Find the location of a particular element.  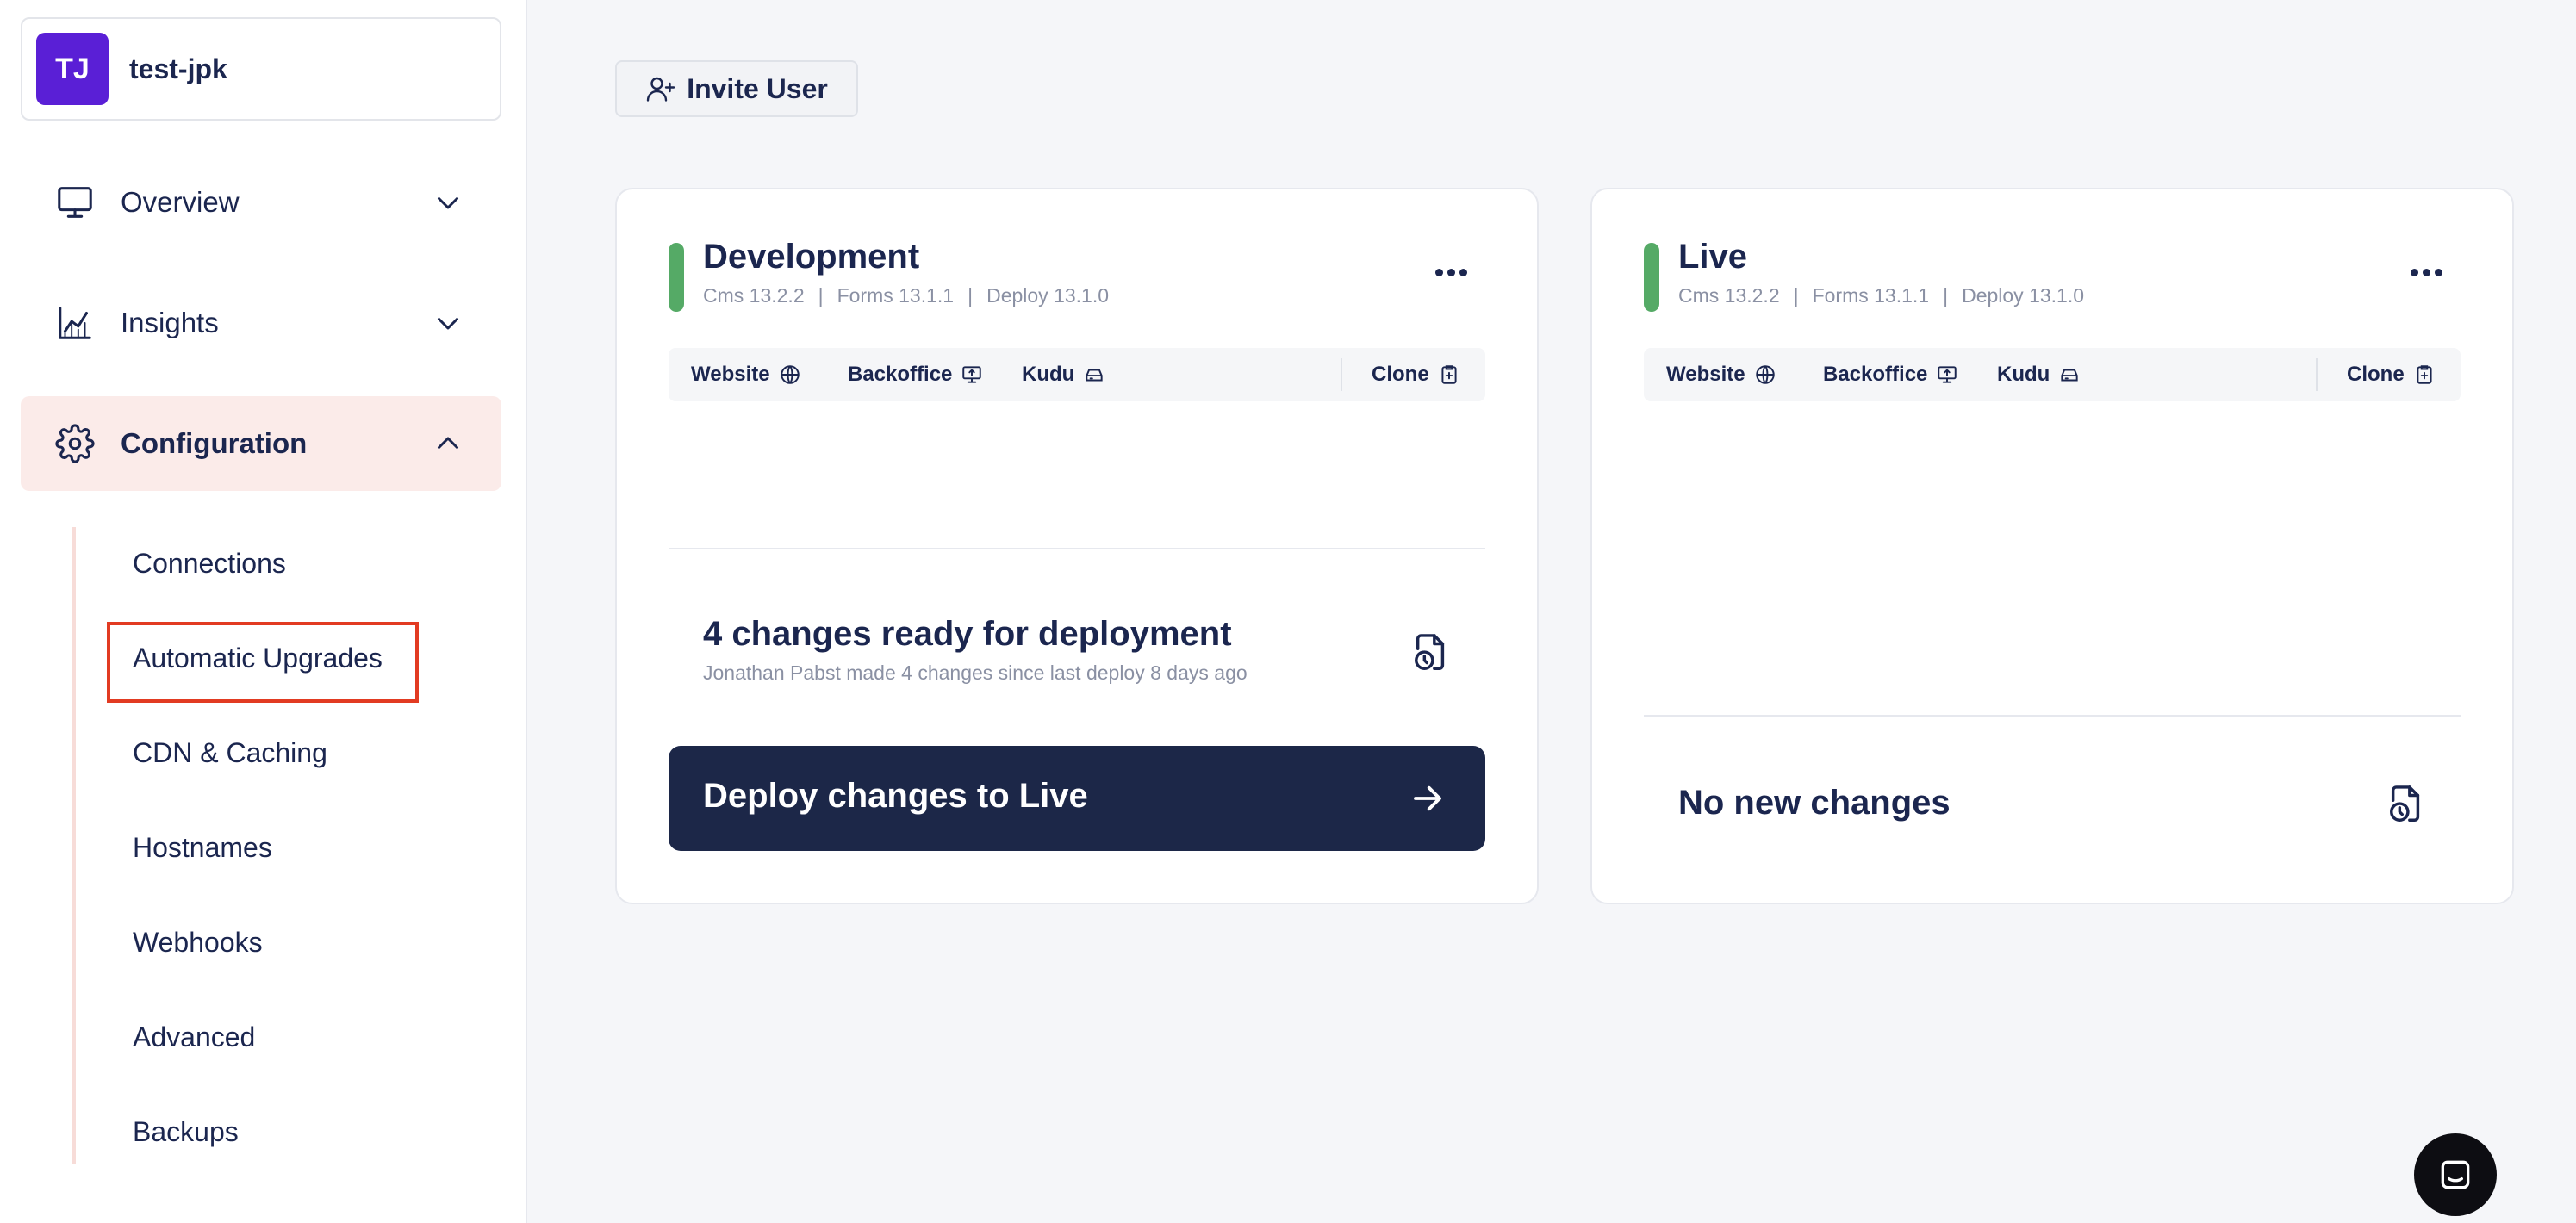

subnav-item-advanced: Advanced is located at coordinates (194, 1037).